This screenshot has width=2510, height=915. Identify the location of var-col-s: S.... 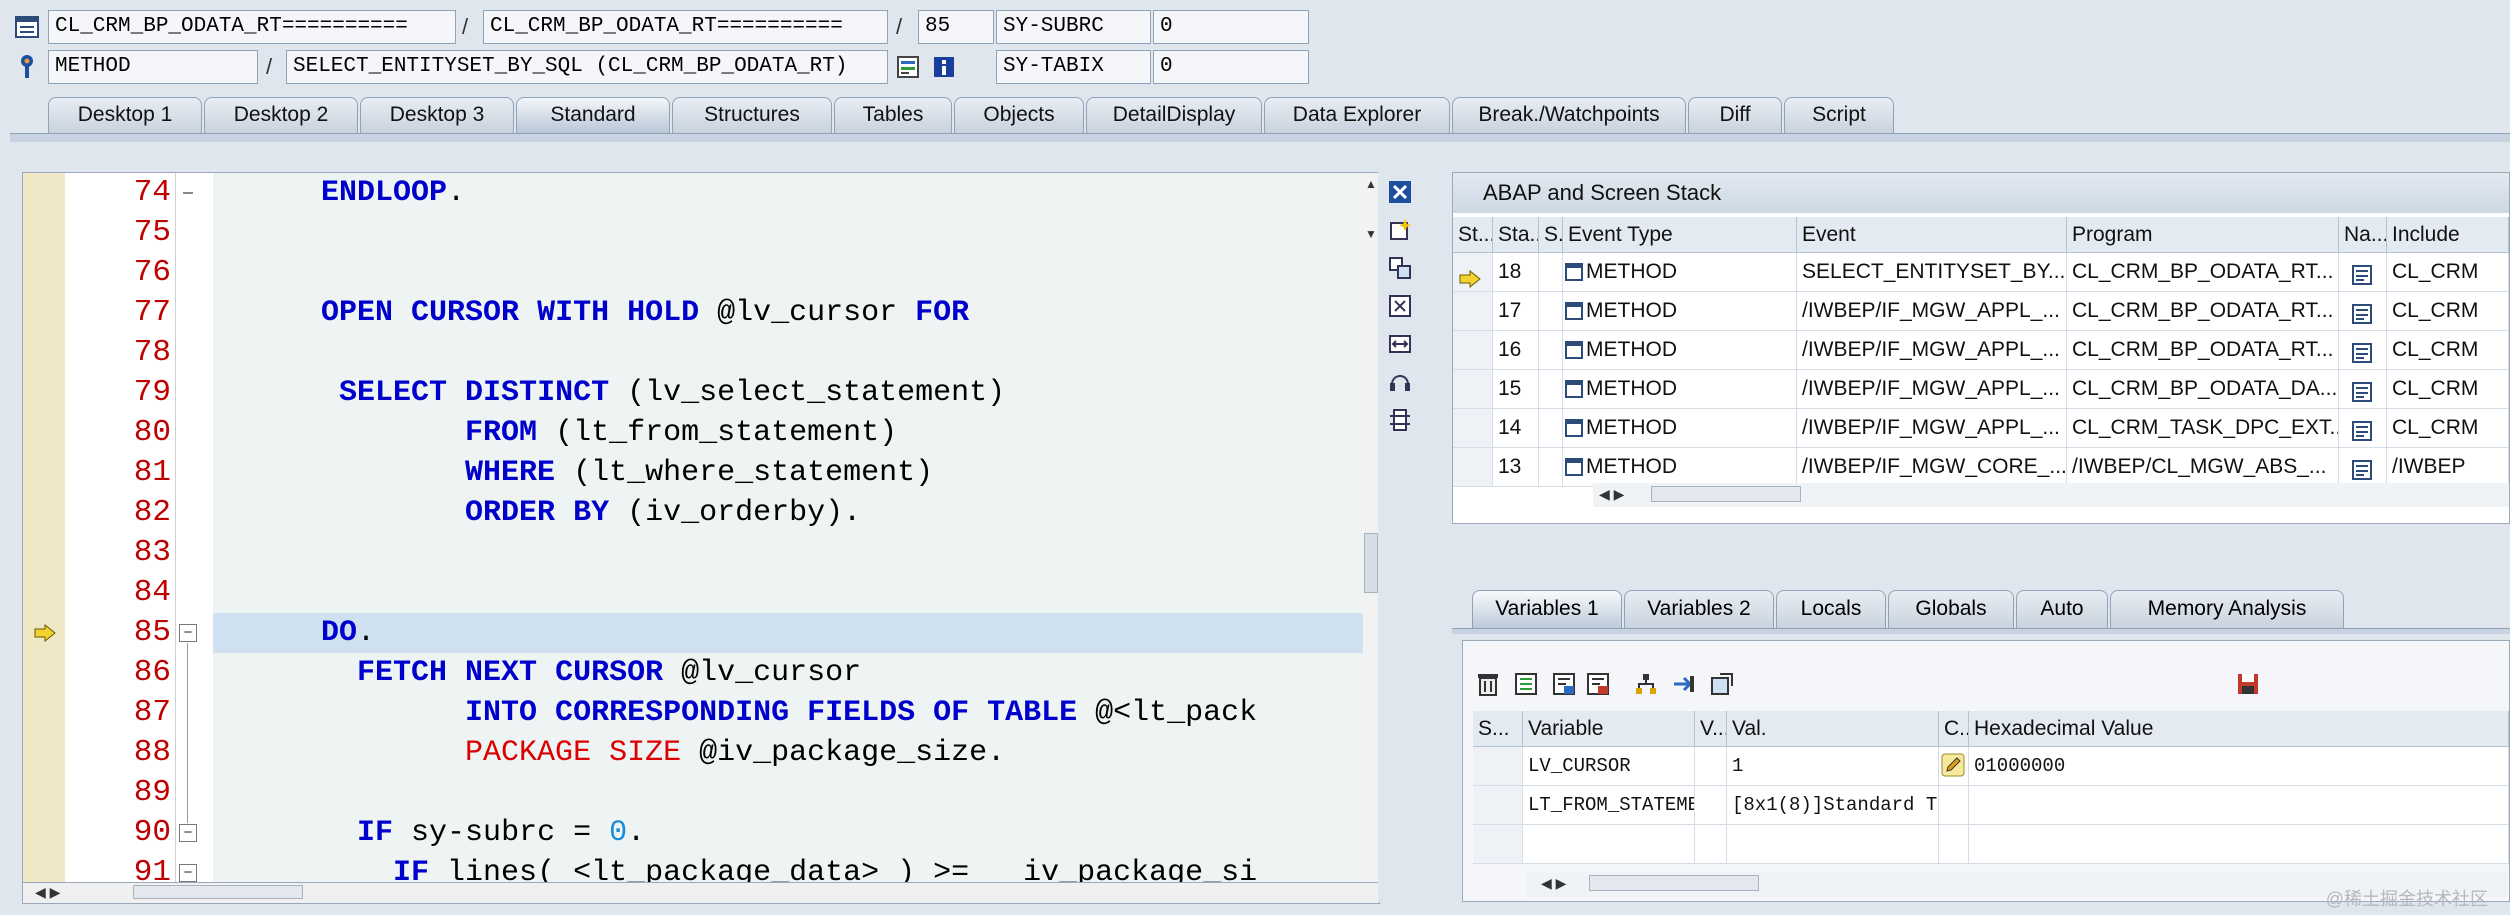
(1498, 729).